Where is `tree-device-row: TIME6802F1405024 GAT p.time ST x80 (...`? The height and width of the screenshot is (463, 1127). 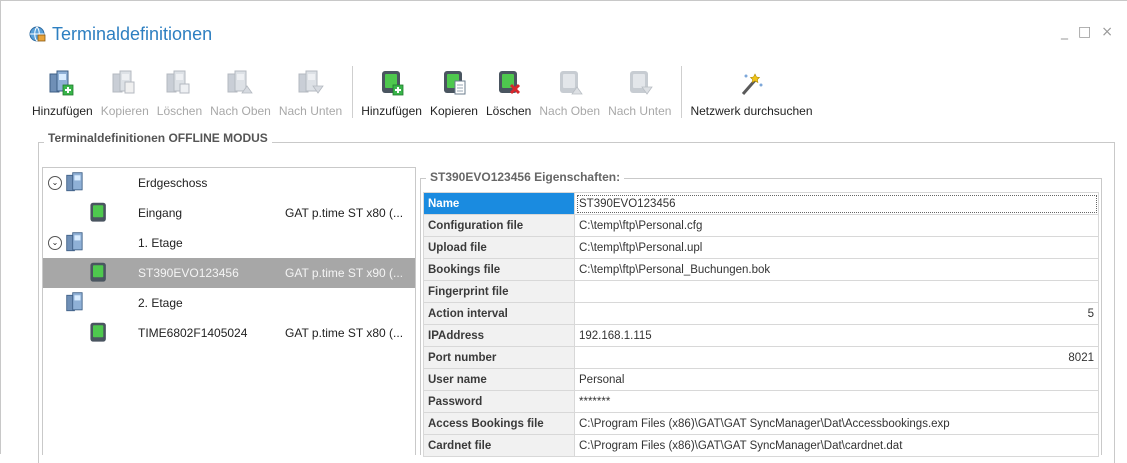
tree-device-row: TIME6802F1405024 GAT p.time ST x80 (... is located at coordinates (229, 333).